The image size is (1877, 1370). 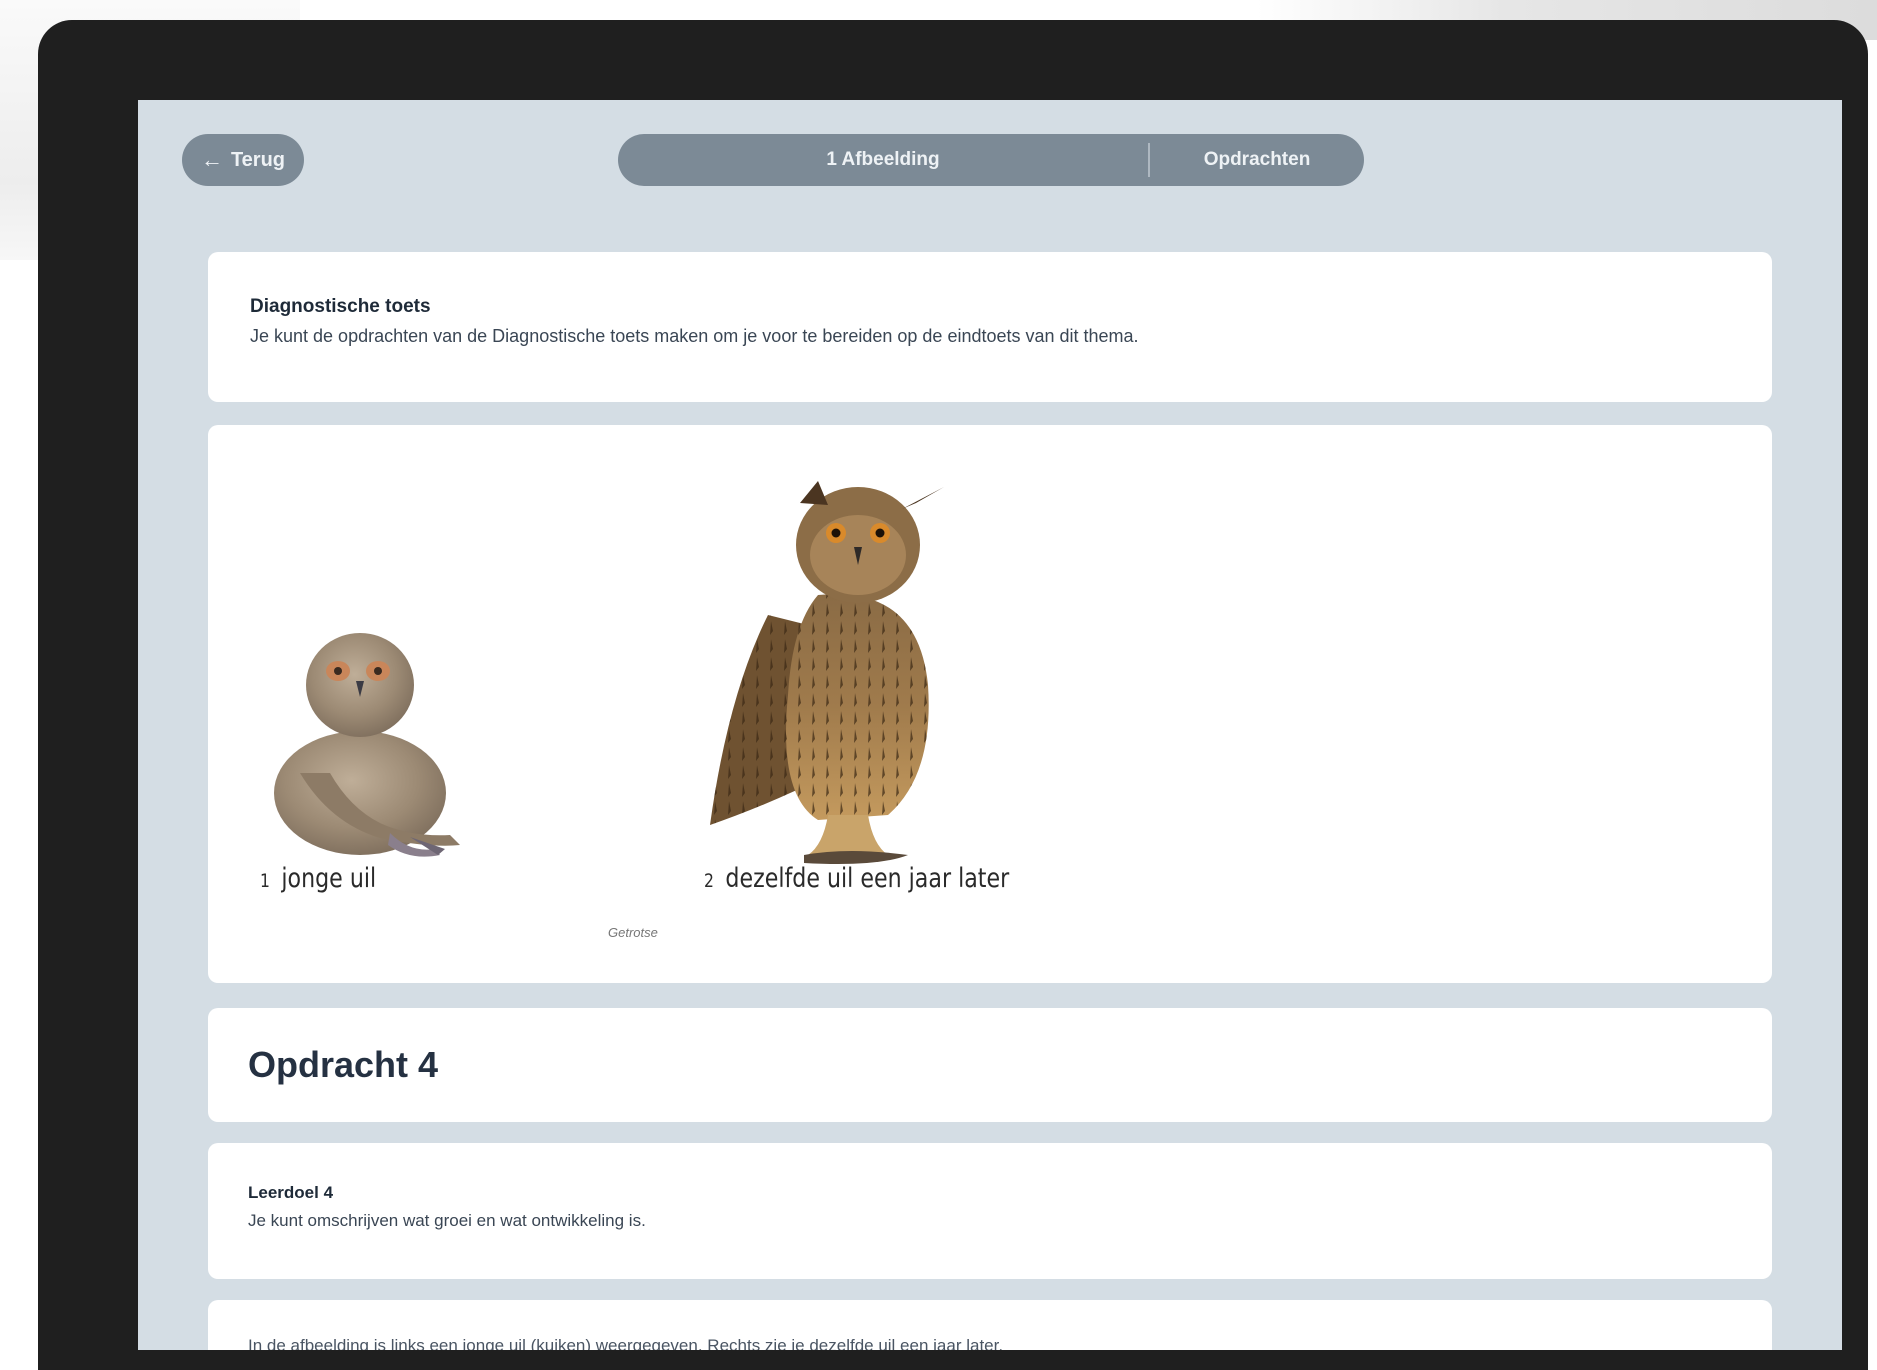 I want to click on caption-number: 2, so click(x=709, y=881).